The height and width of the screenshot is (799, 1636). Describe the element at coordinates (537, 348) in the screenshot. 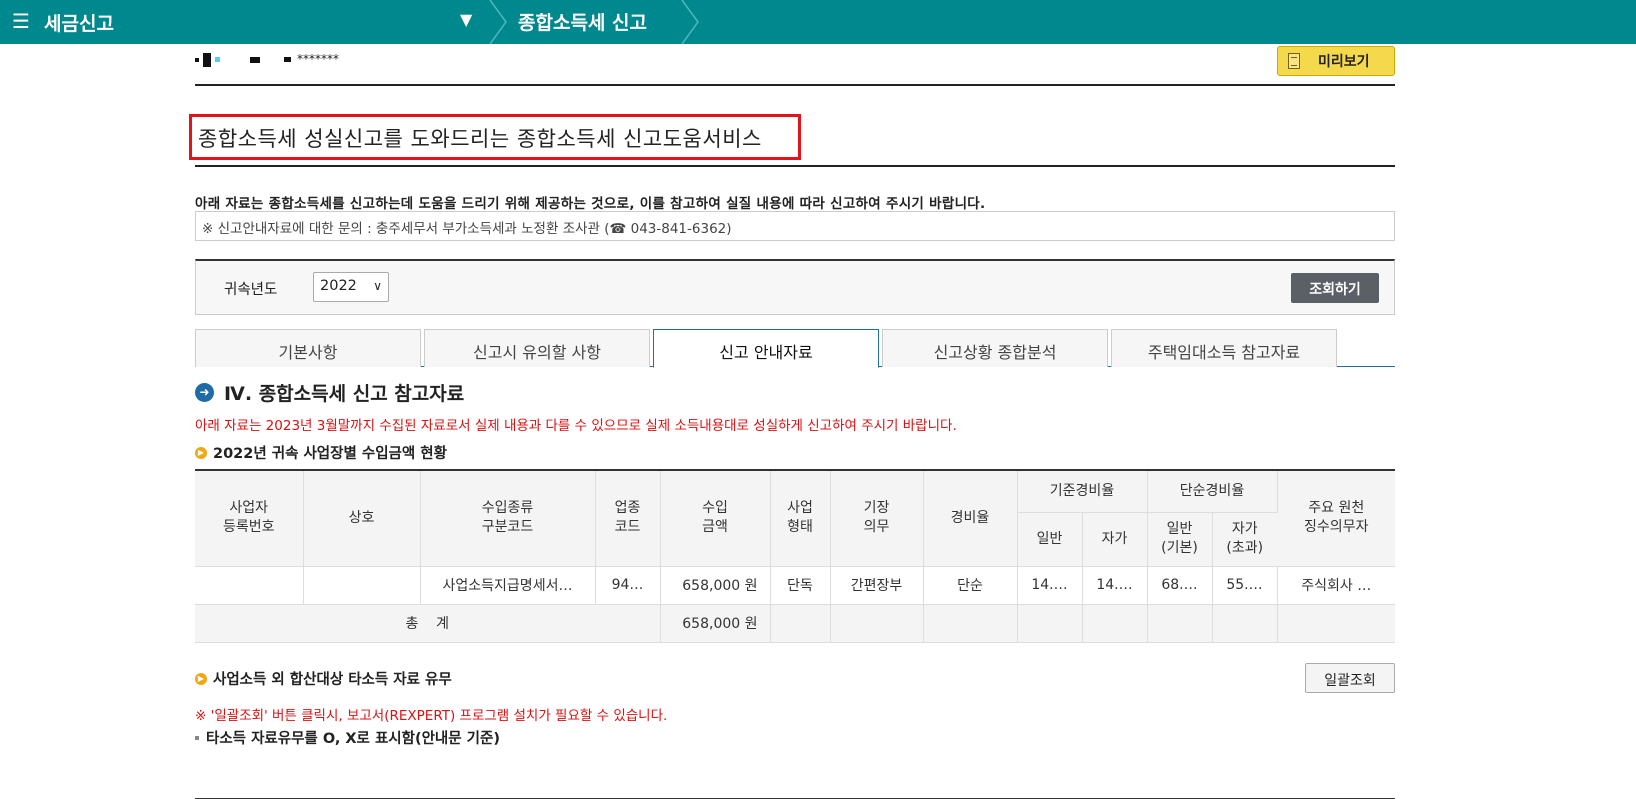

I see `tab-filing-cautions: 신고시 유의할 사항` at that location.